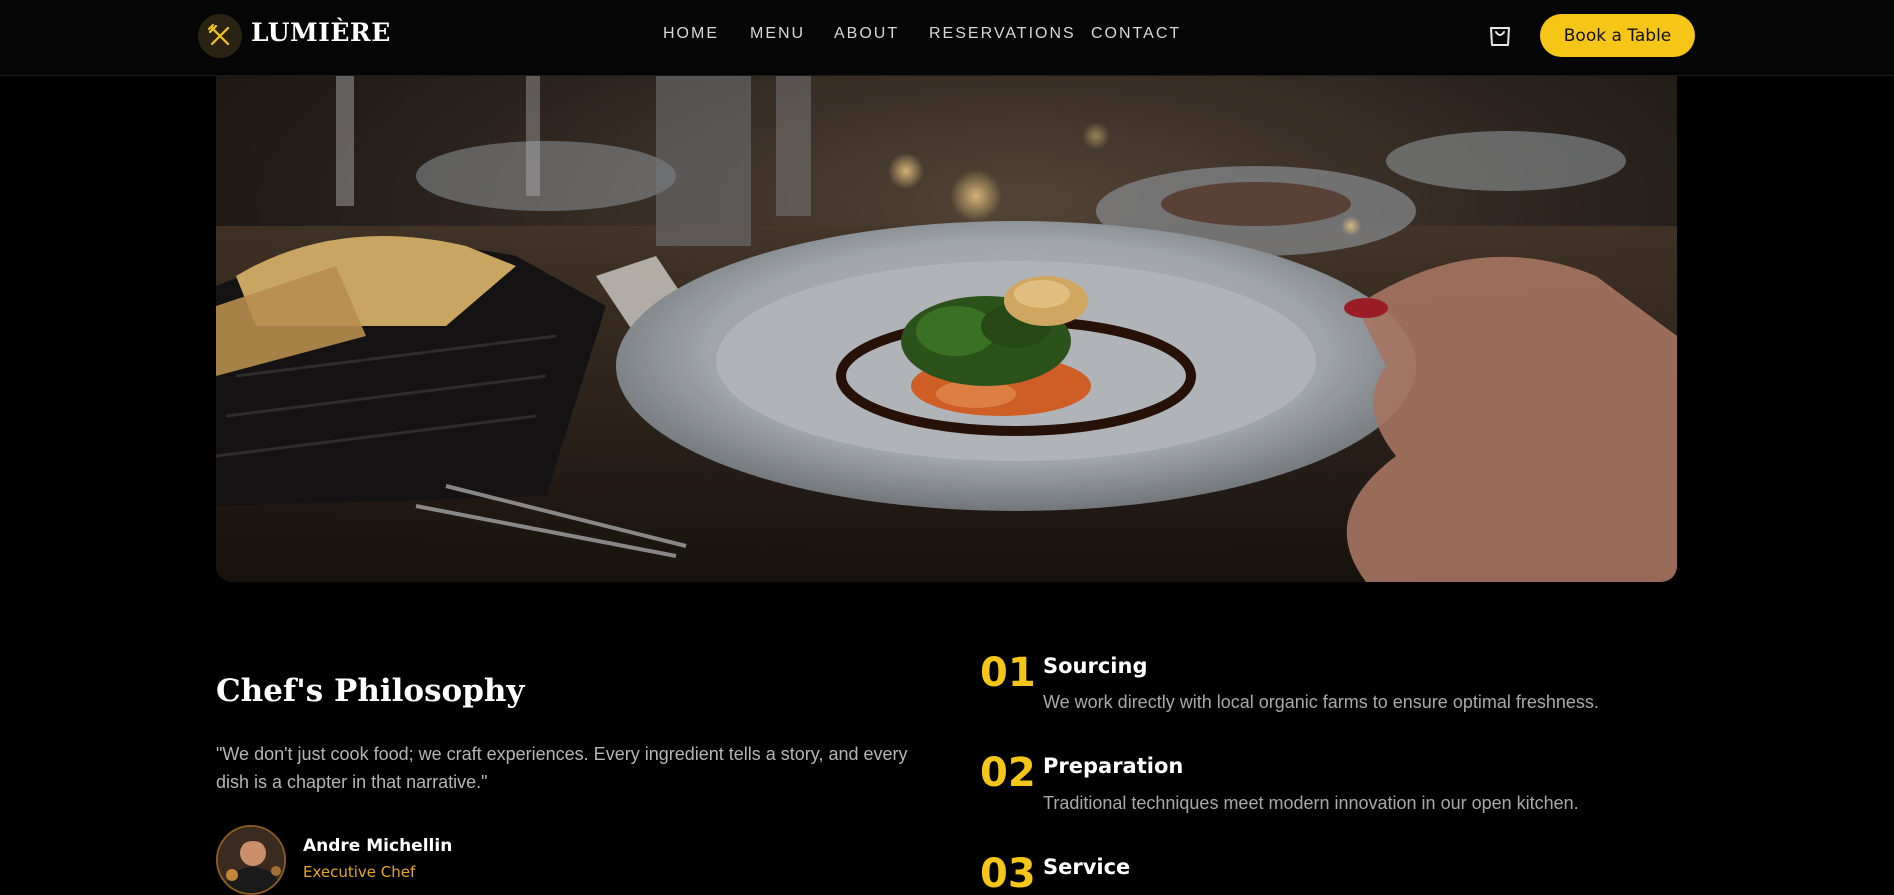  I want to click on chef-role: Executive Chef, so click(359, 872).